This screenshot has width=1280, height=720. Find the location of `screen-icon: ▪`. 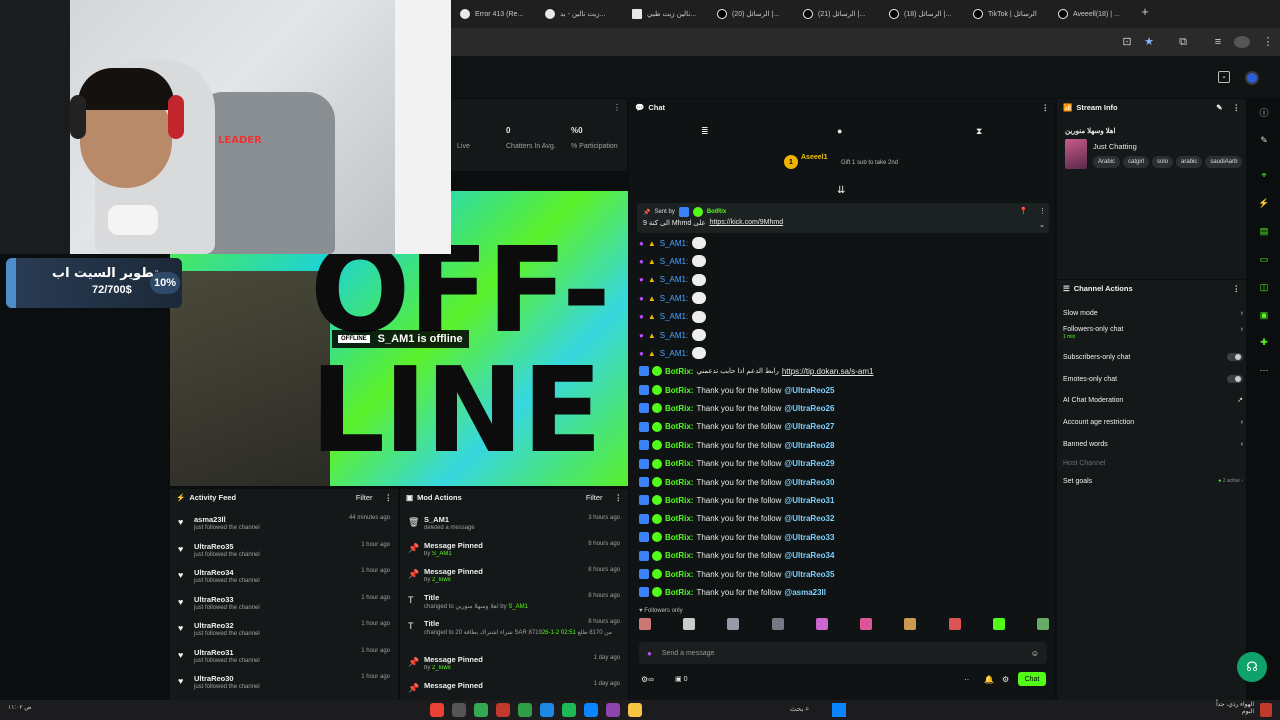

screen-icon: ▪ is located at coordinates (1224, 77).